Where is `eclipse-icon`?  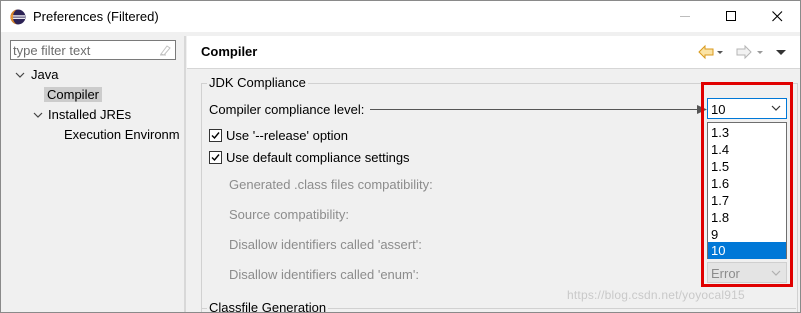 eclipse-icon is located at coordinates (18, 17).